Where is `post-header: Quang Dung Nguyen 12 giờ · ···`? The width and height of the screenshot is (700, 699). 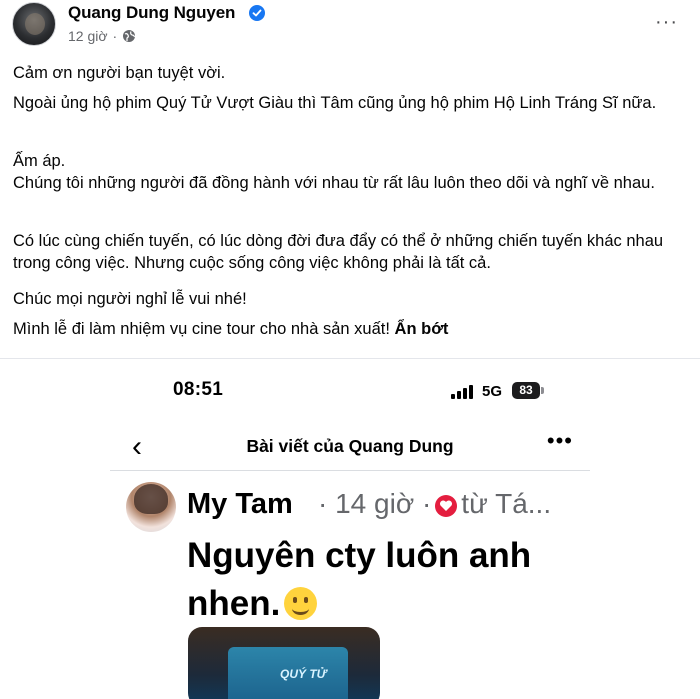
post-header: Quang Dung Nguyen 12 giờ · ··· is located at coordinates (350, 26).